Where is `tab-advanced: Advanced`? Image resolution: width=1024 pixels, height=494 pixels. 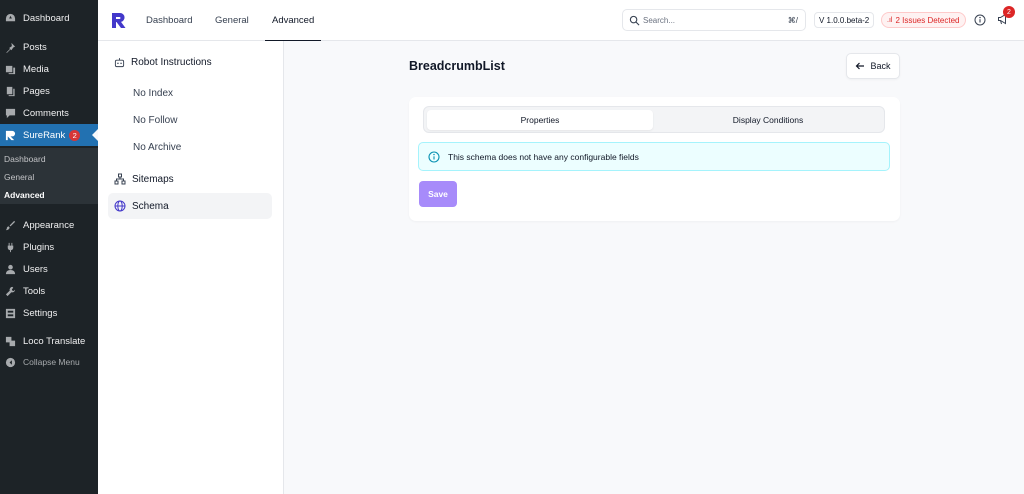
tab-advanced: Advanced is located at coordinates (293, 20).